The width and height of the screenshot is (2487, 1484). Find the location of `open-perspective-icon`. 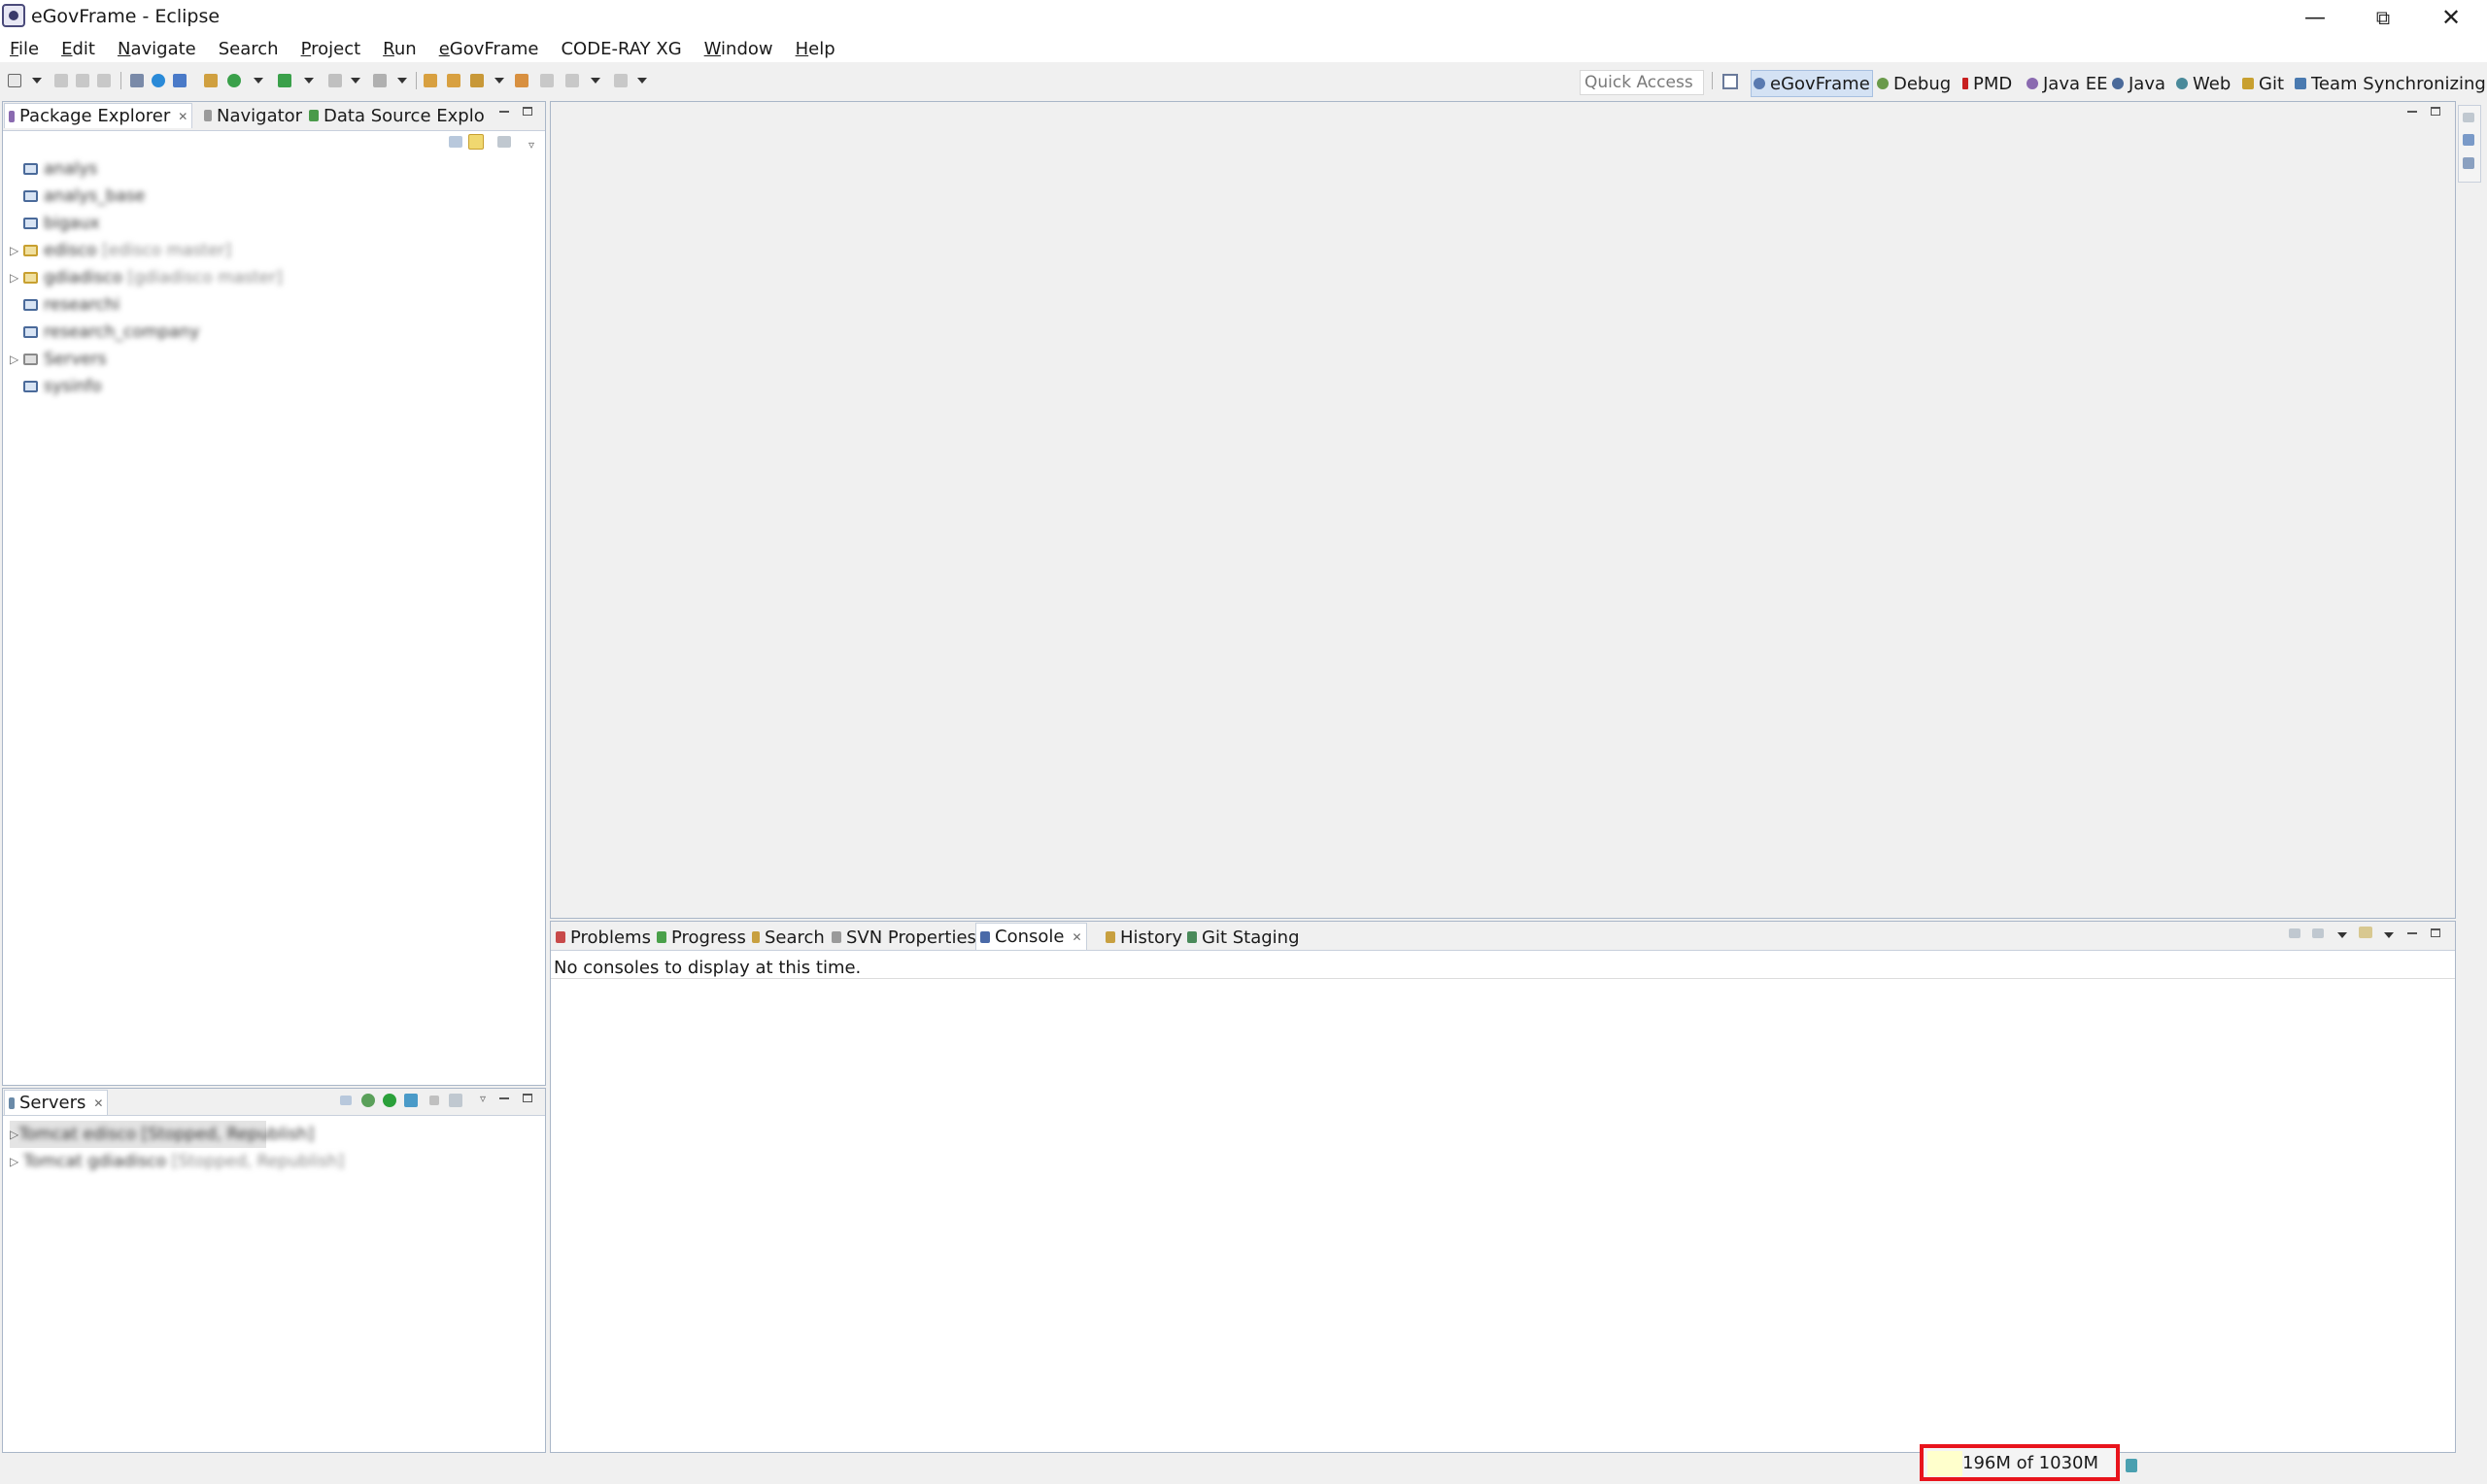

open-perspective-icon is located at coordinates (1730, 82).